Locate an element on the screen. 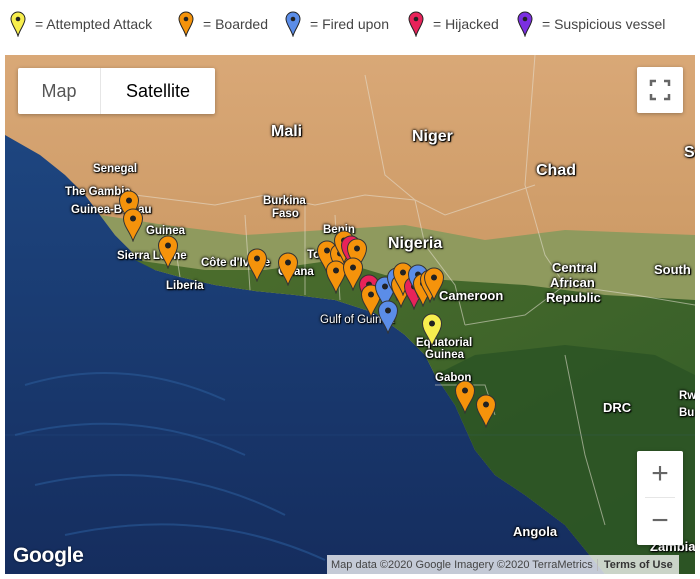  fullscreen-button is located at coordinates (660, 90).